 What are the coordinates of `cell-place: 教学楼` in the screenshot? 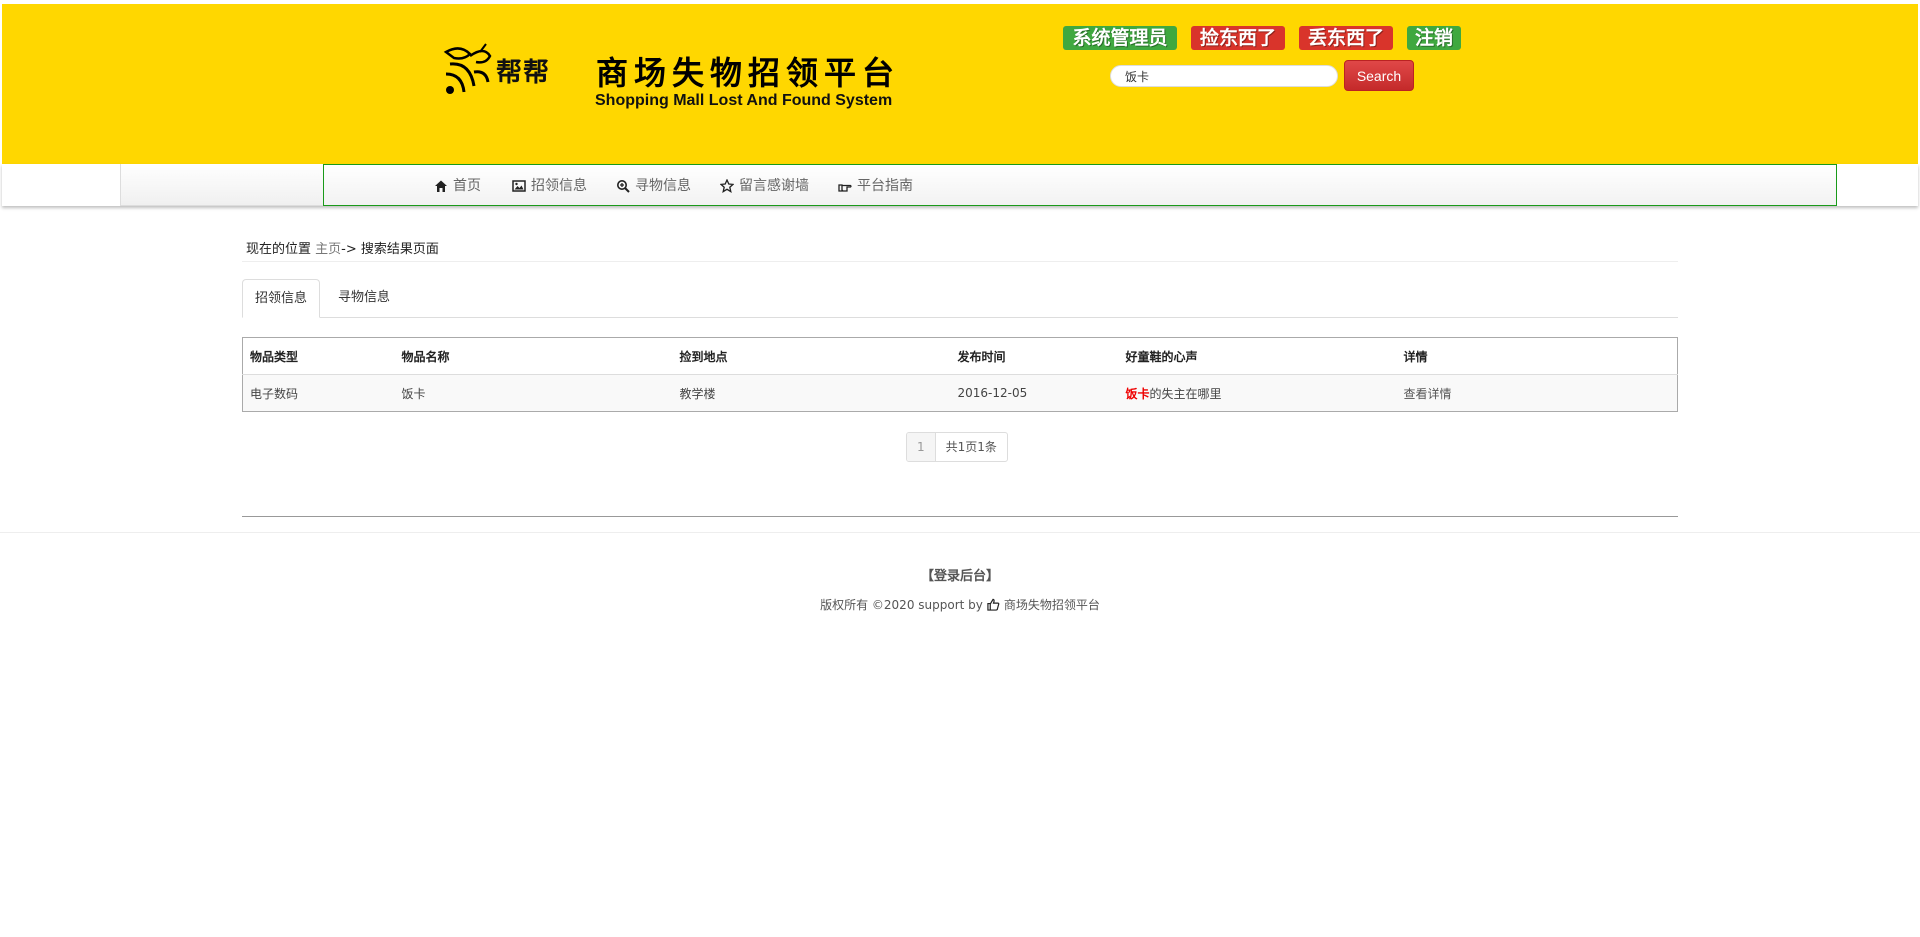 It's located at (811, 393).